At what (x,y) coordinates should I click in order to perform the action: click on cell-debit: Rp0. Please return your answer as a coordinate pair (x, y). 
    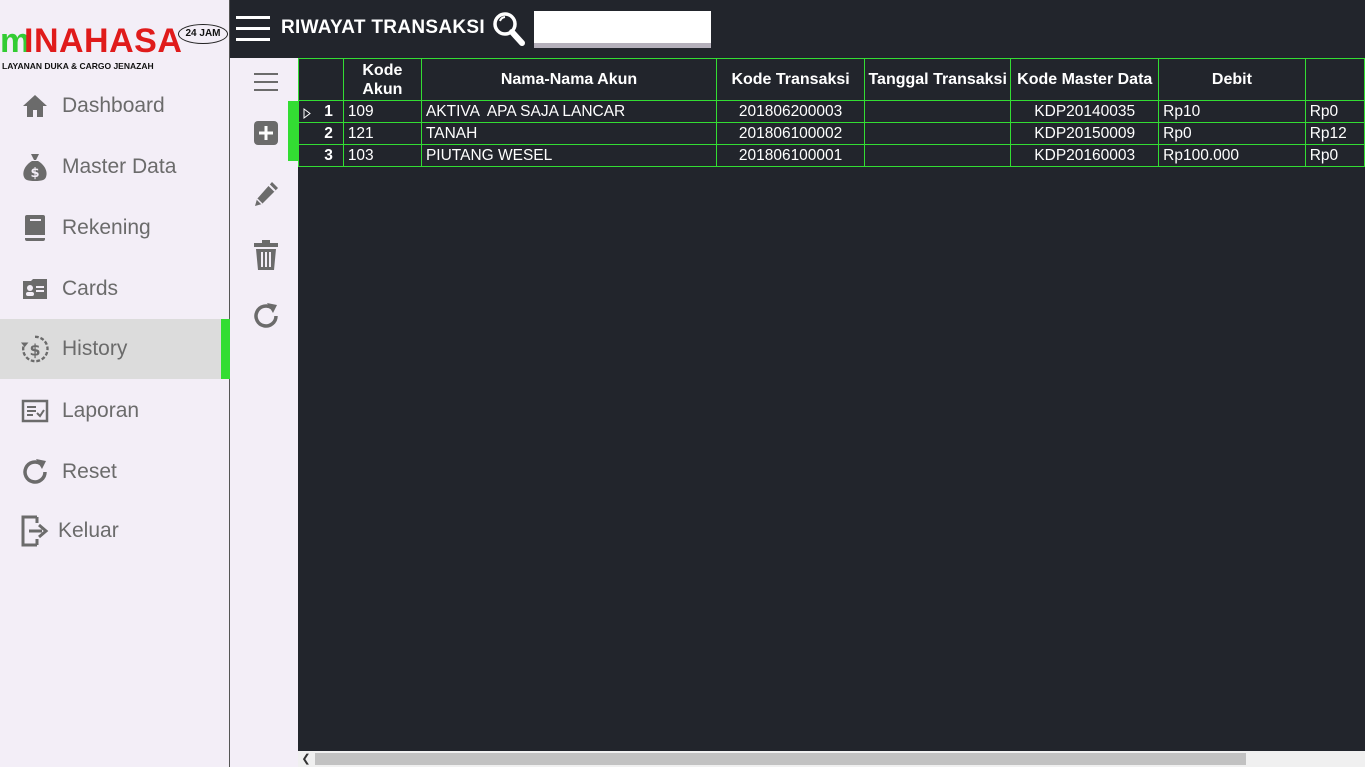
    Looking at the image, I should click on (1232, 133).